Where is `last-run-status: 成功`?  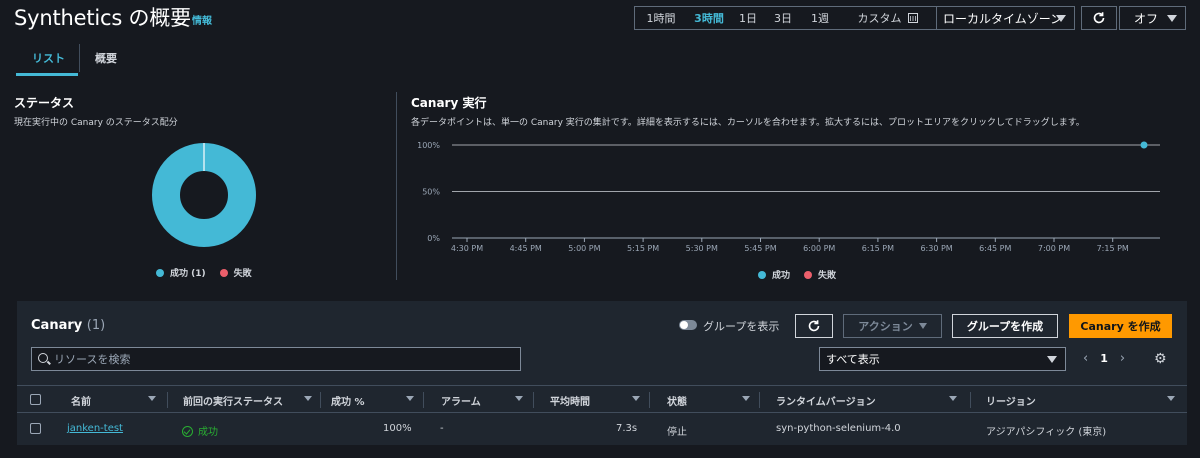 last-run-status: 成功 is located at coordinates (200, 430).